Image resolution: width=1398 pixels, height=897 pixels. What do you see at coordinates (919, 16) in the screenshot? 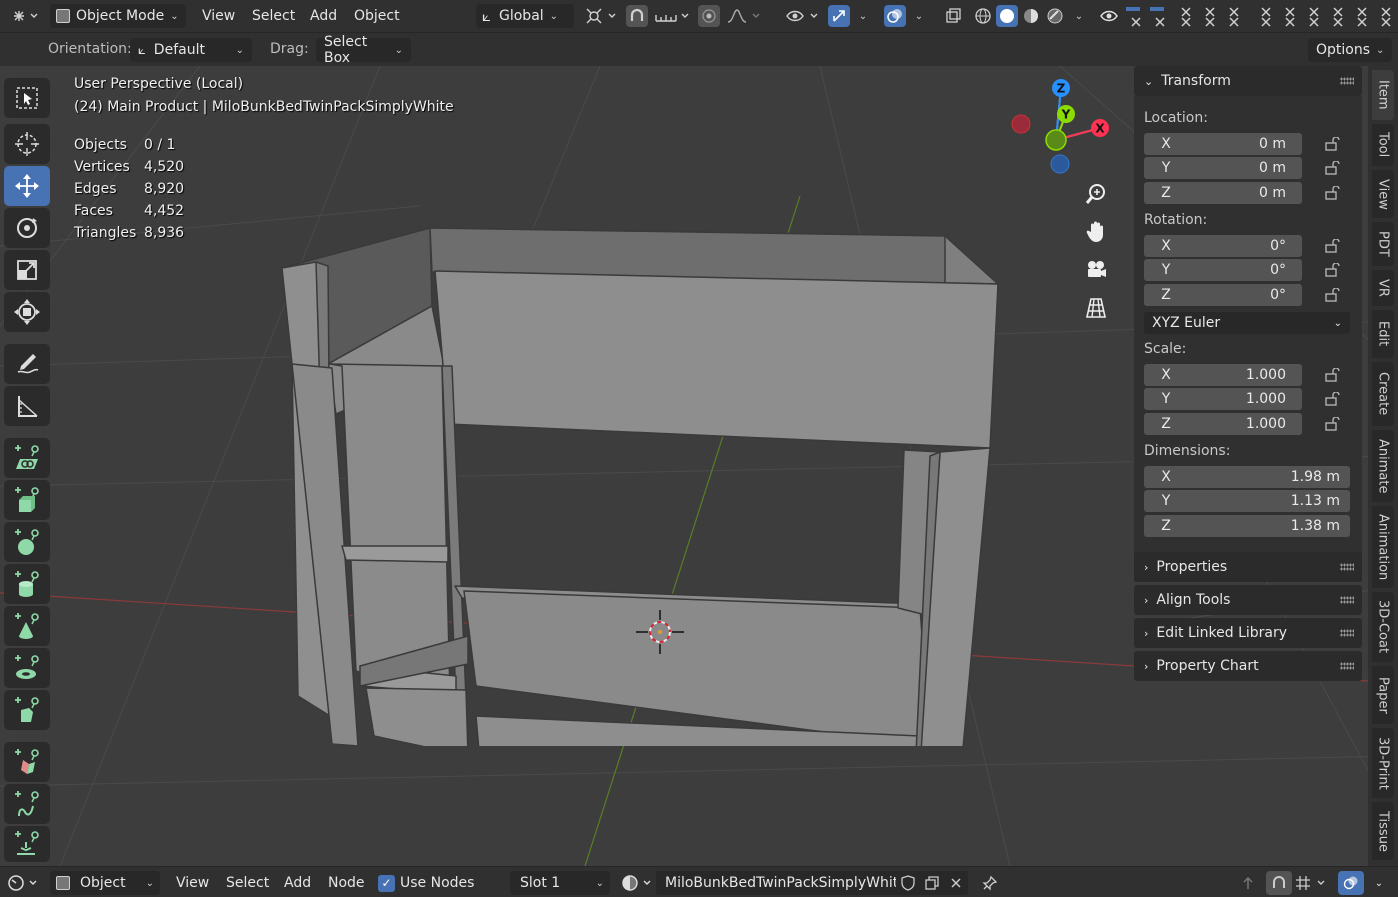
I see `overlay-dropdown-icon: ⌄` at bounding box center [919, 16].